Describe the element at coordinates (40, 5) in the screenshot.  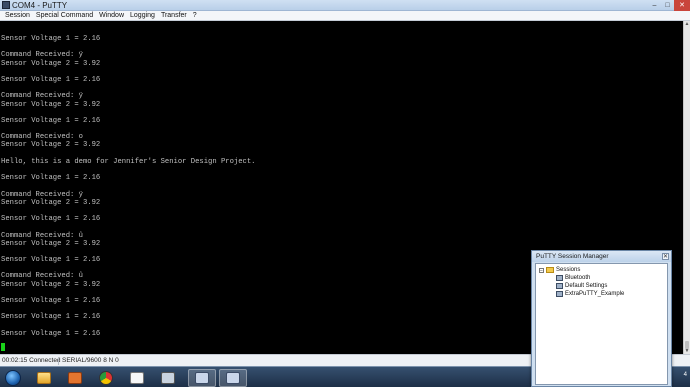
I see `window-title: COM4 - PuTTY` at that location.